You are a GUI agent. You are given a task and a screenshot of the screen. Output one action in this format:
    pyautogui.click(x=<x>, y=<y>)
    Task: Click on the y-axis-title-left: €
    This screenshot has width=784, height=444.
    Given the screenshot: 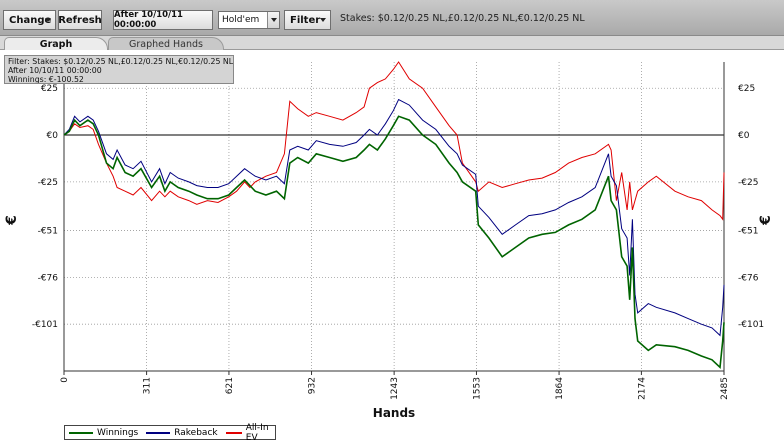 What is the action you would take?
    pyautogui.click(x=12, y=220)
    